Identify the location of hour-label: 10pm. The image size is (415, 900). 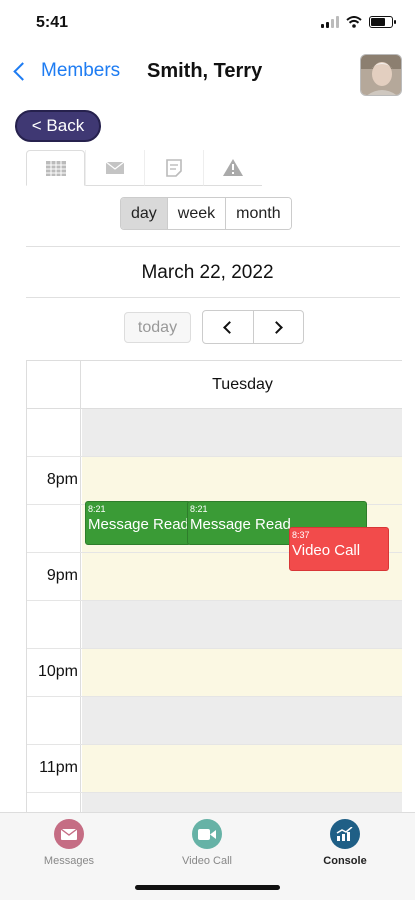
(54, 672).